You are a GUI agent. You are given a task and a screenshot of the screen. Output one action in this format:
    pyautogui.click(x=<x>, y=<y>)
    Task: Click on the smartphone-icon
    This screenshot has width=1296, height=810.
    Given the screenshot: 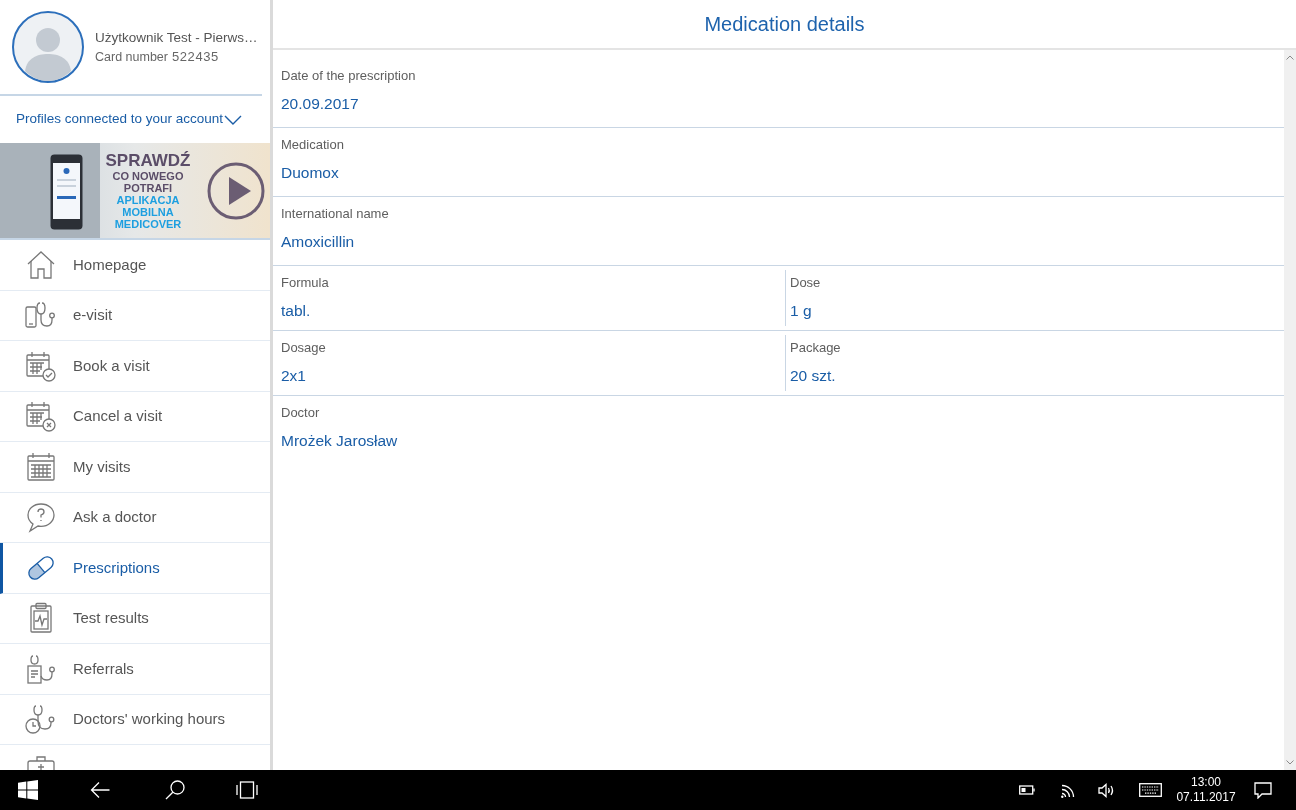 What is the action you would take?
    pyautogui.click(x=66, y=192)
    